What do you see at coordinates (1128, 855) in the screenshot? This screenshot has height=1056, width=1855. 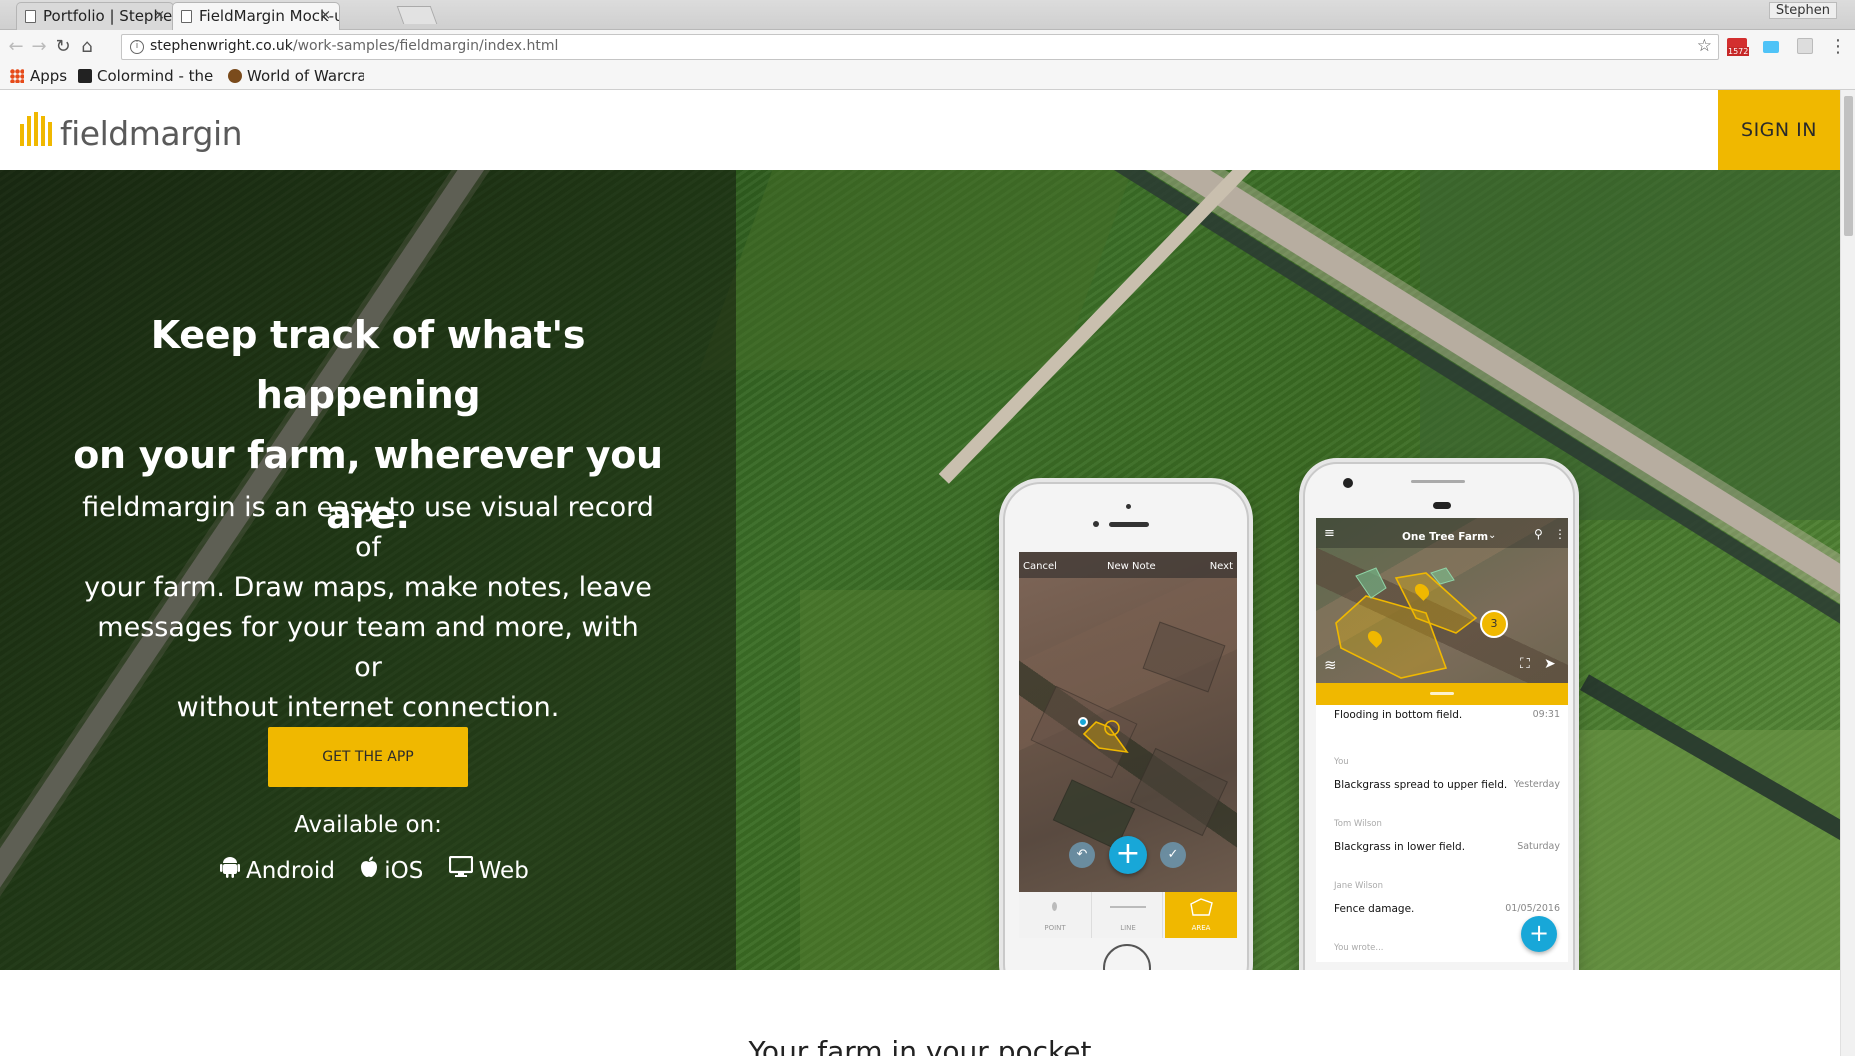 I see `add-point-button: +` at bounding box center [1128, 855].